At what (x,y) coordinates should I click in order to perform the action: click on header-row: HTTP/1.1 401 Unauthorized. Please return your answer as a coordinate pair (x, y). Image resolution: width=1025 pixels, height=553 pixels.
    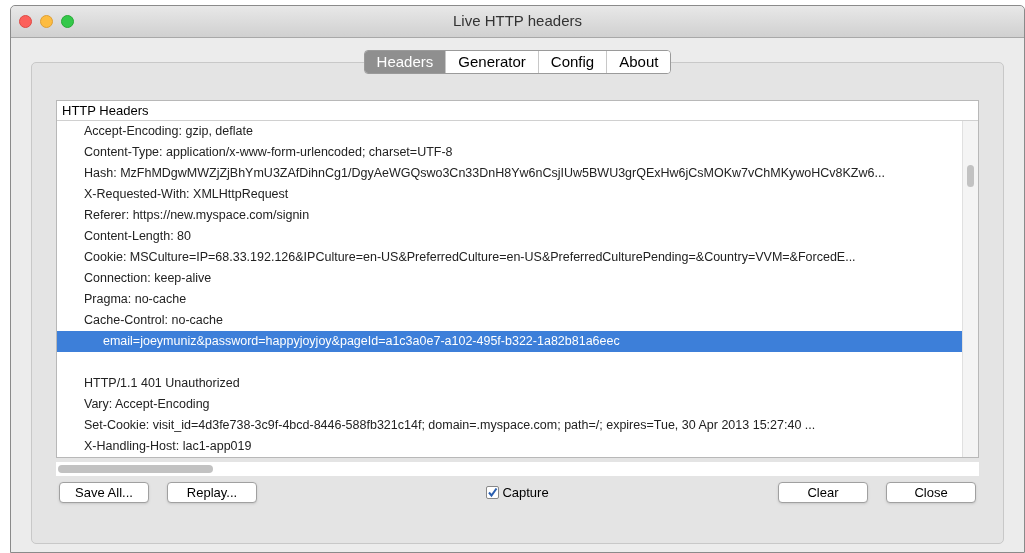
    Looking at the image, I should click on (509, 383).